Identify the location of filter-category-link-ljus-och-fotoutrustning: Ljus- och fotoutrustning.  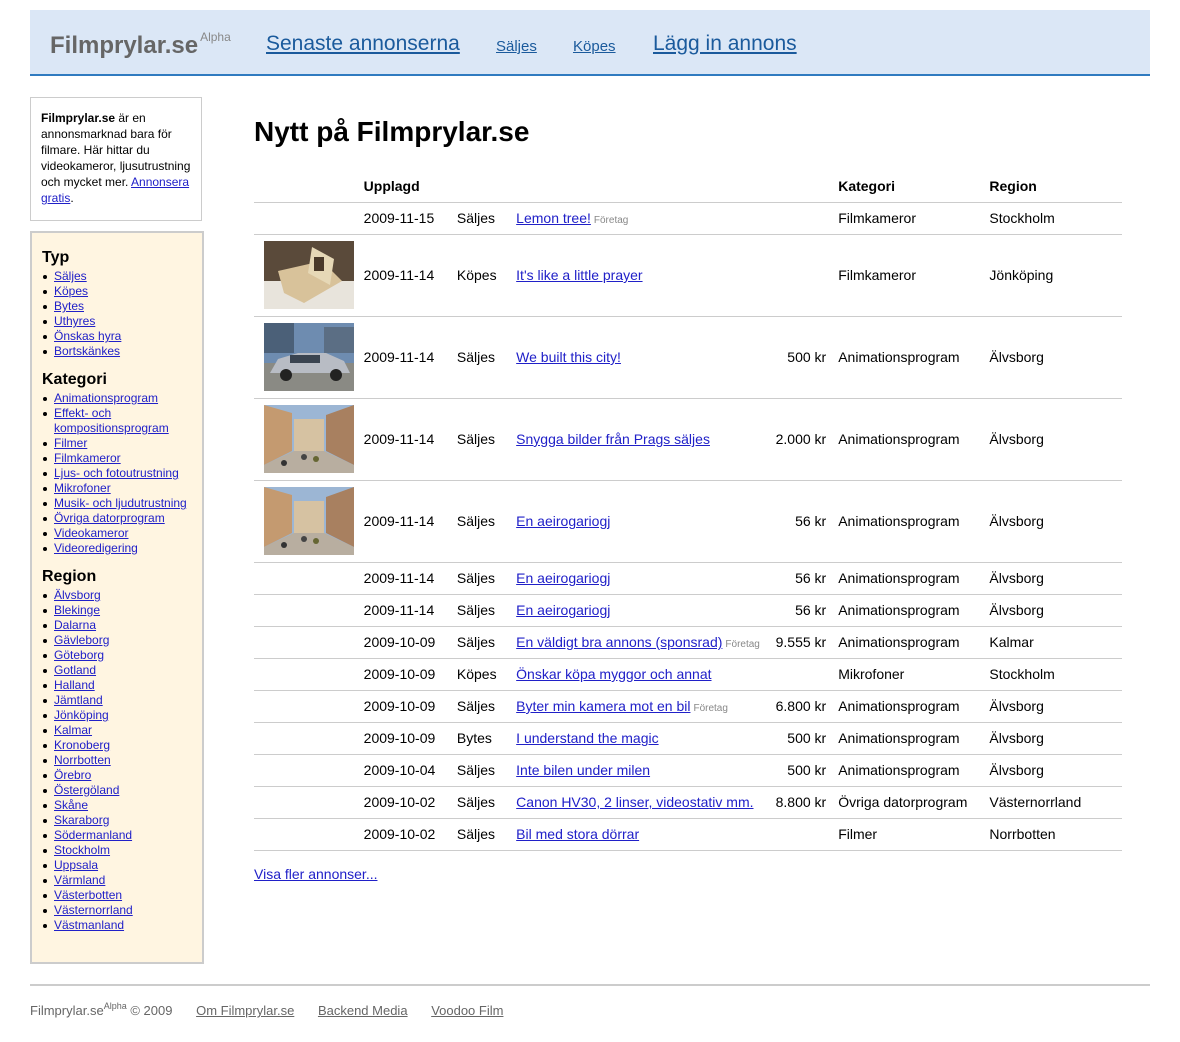
(116, 473).